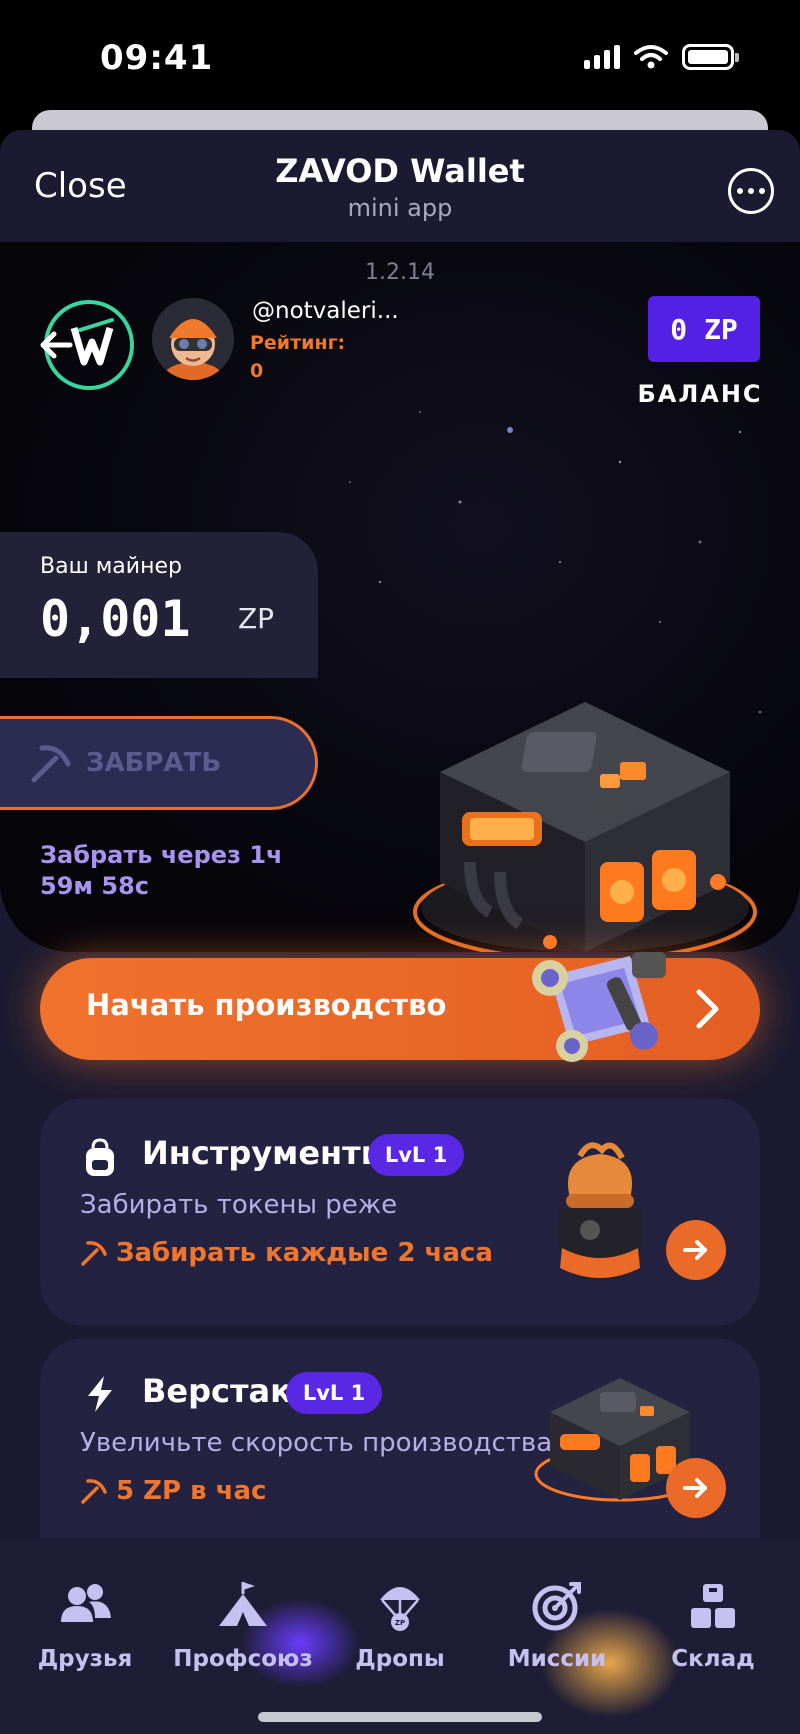 The width and height of the screenshot is (800, 1734). What do you see at coordinates (713, 1659) in the screenshot?
I see `nav-label: Склад` at bounding box center [713, 1659].